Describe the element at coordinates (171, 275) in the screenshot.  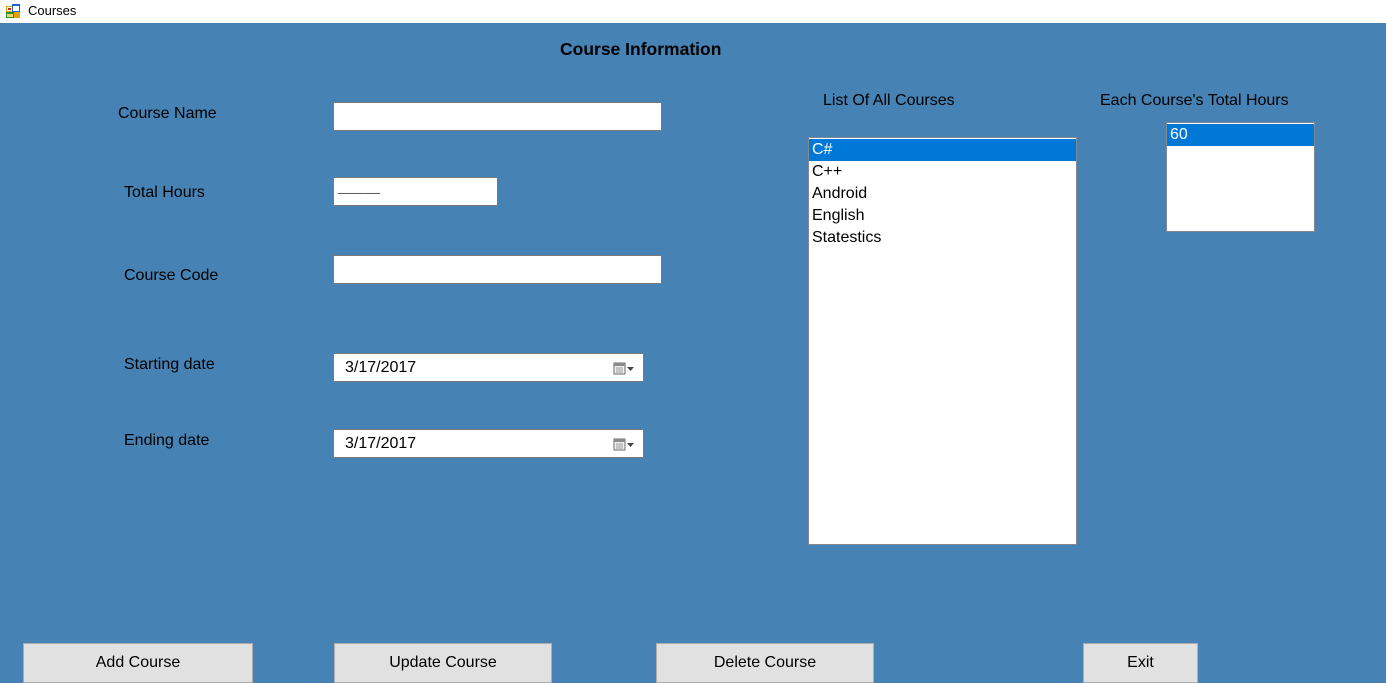
I see `course-code-label: Course Code` at that location.